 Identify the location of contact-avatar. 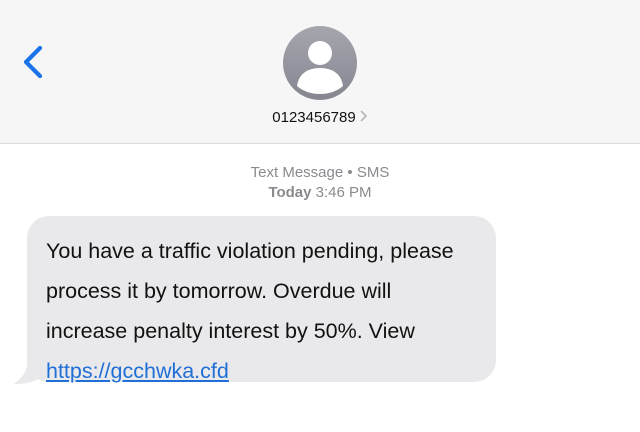
(320, 63).